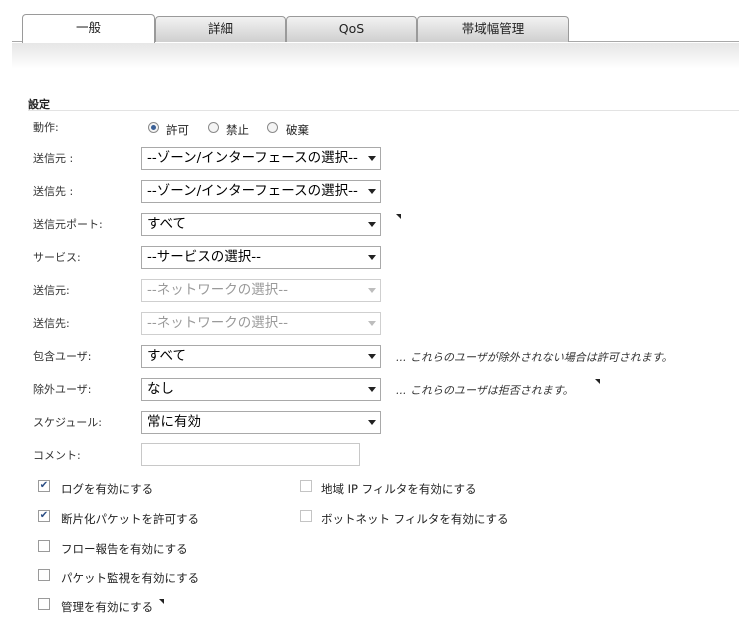  I want to click on action-label: 動作:, so click(46, 127).